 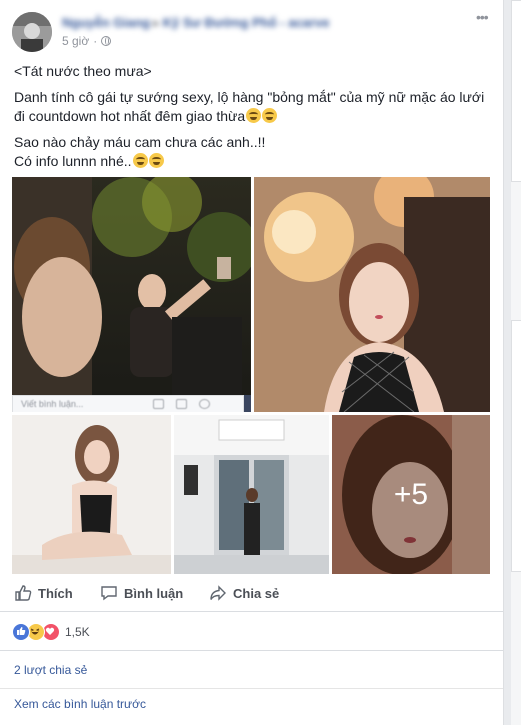 I want to click on photo-5: +5, so click(x=411, y=494).